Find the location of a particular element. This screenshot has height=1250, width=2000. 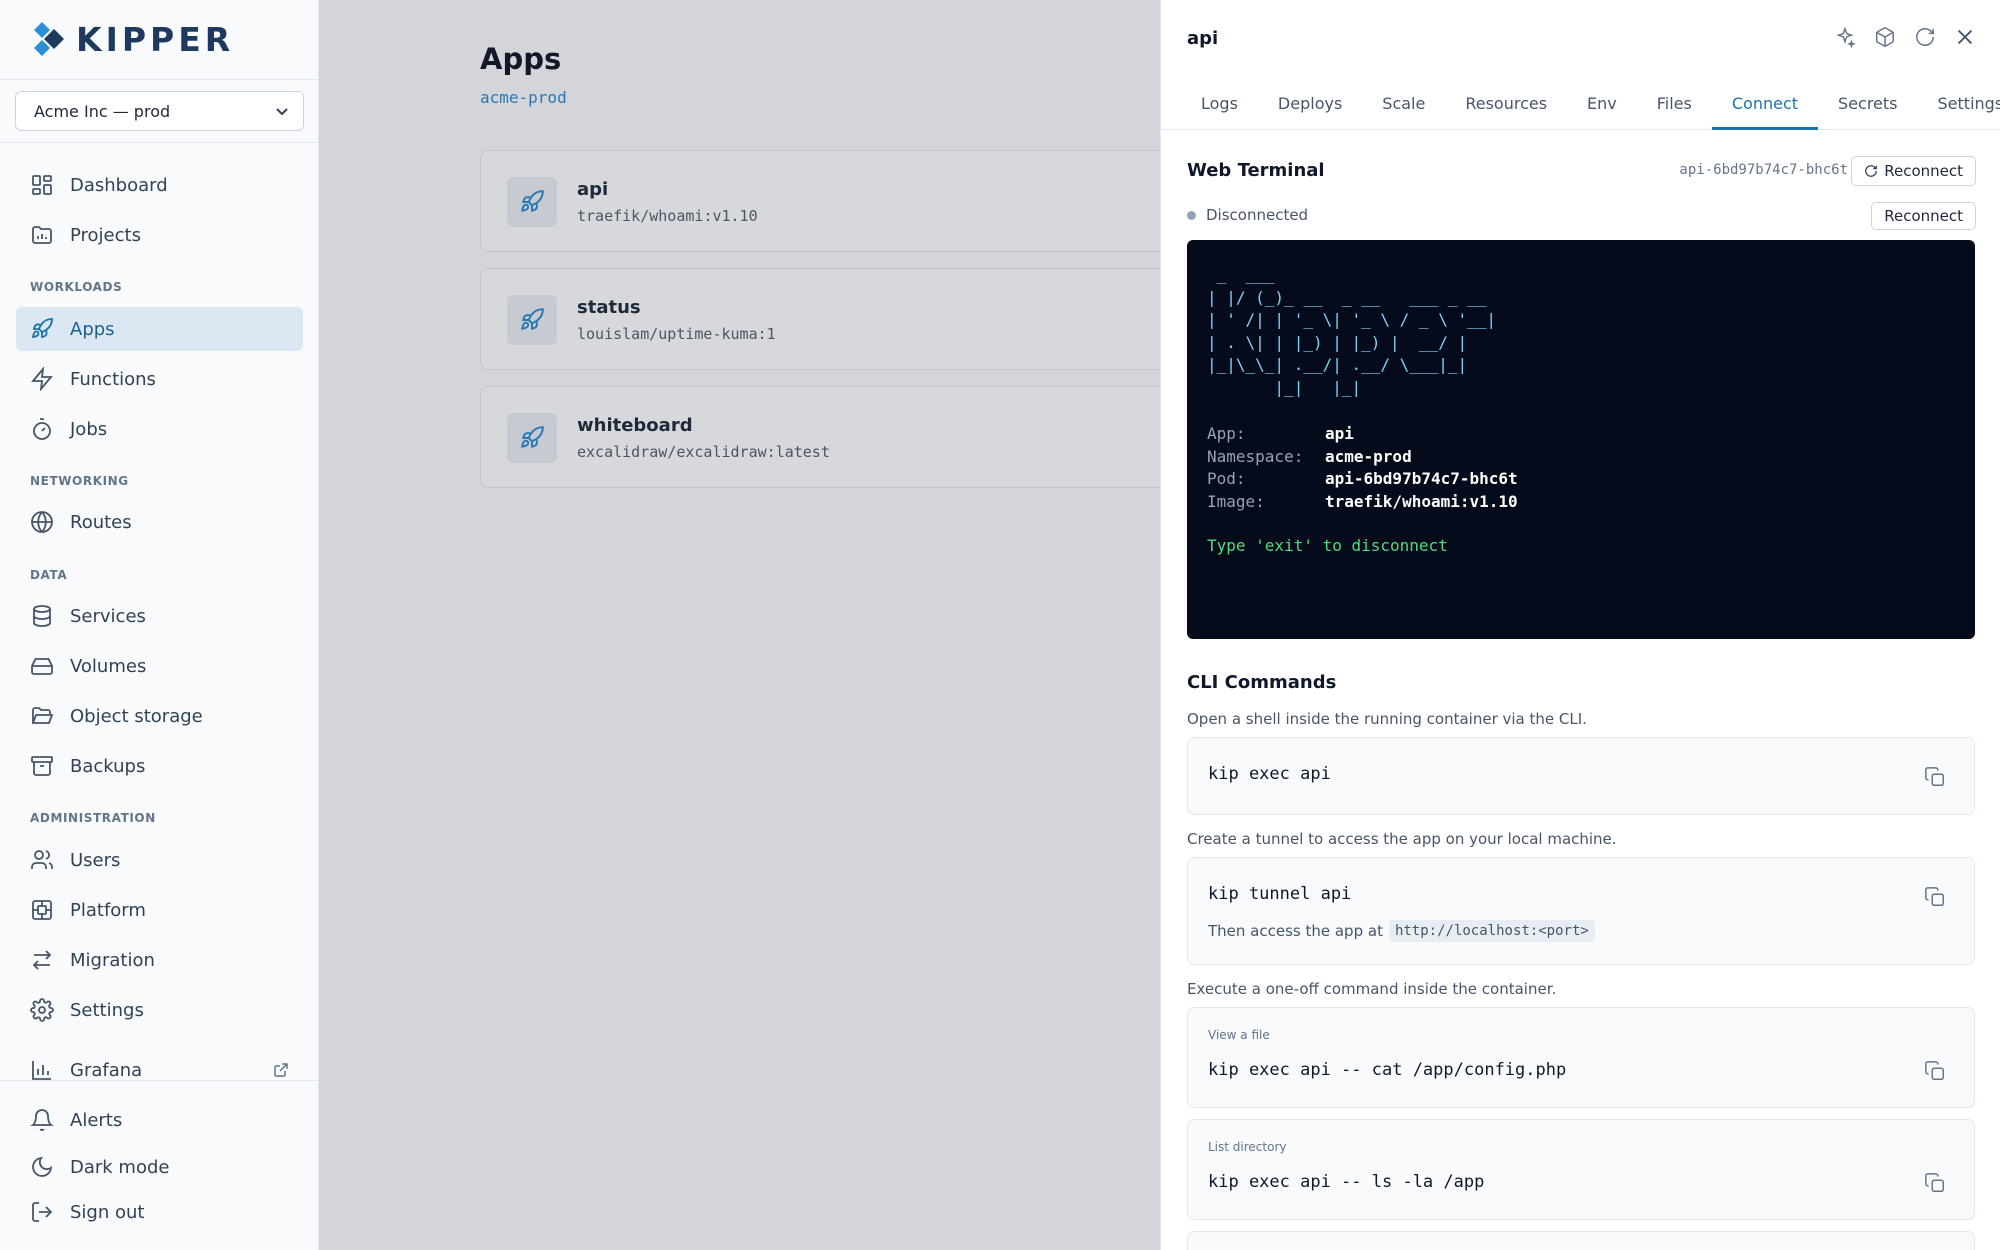

close-panel-button is located at coordinates (1965, 37).